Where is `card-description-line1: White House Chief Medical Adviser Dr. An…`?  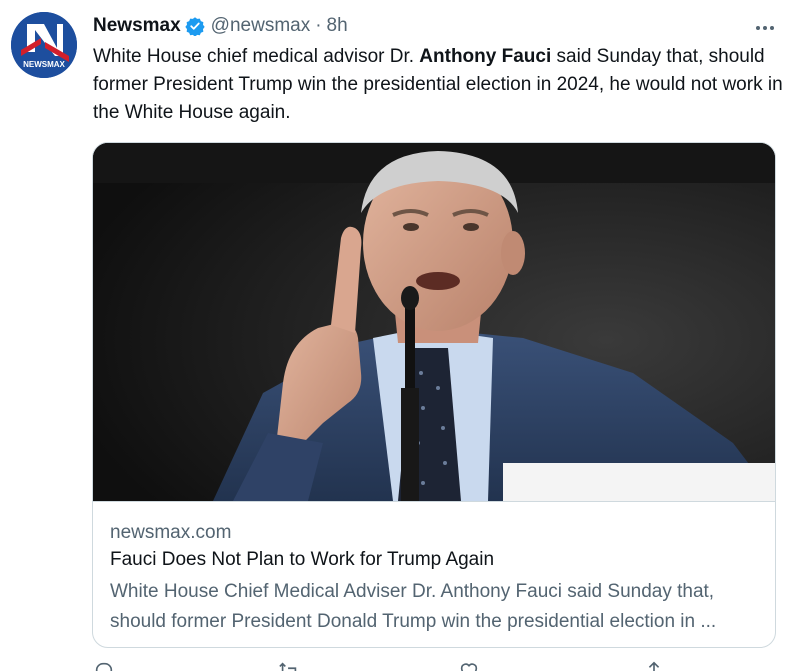
card-description-line1: White House Chief Medical Adviser Dr. An… is located at coordinates (412, 591).